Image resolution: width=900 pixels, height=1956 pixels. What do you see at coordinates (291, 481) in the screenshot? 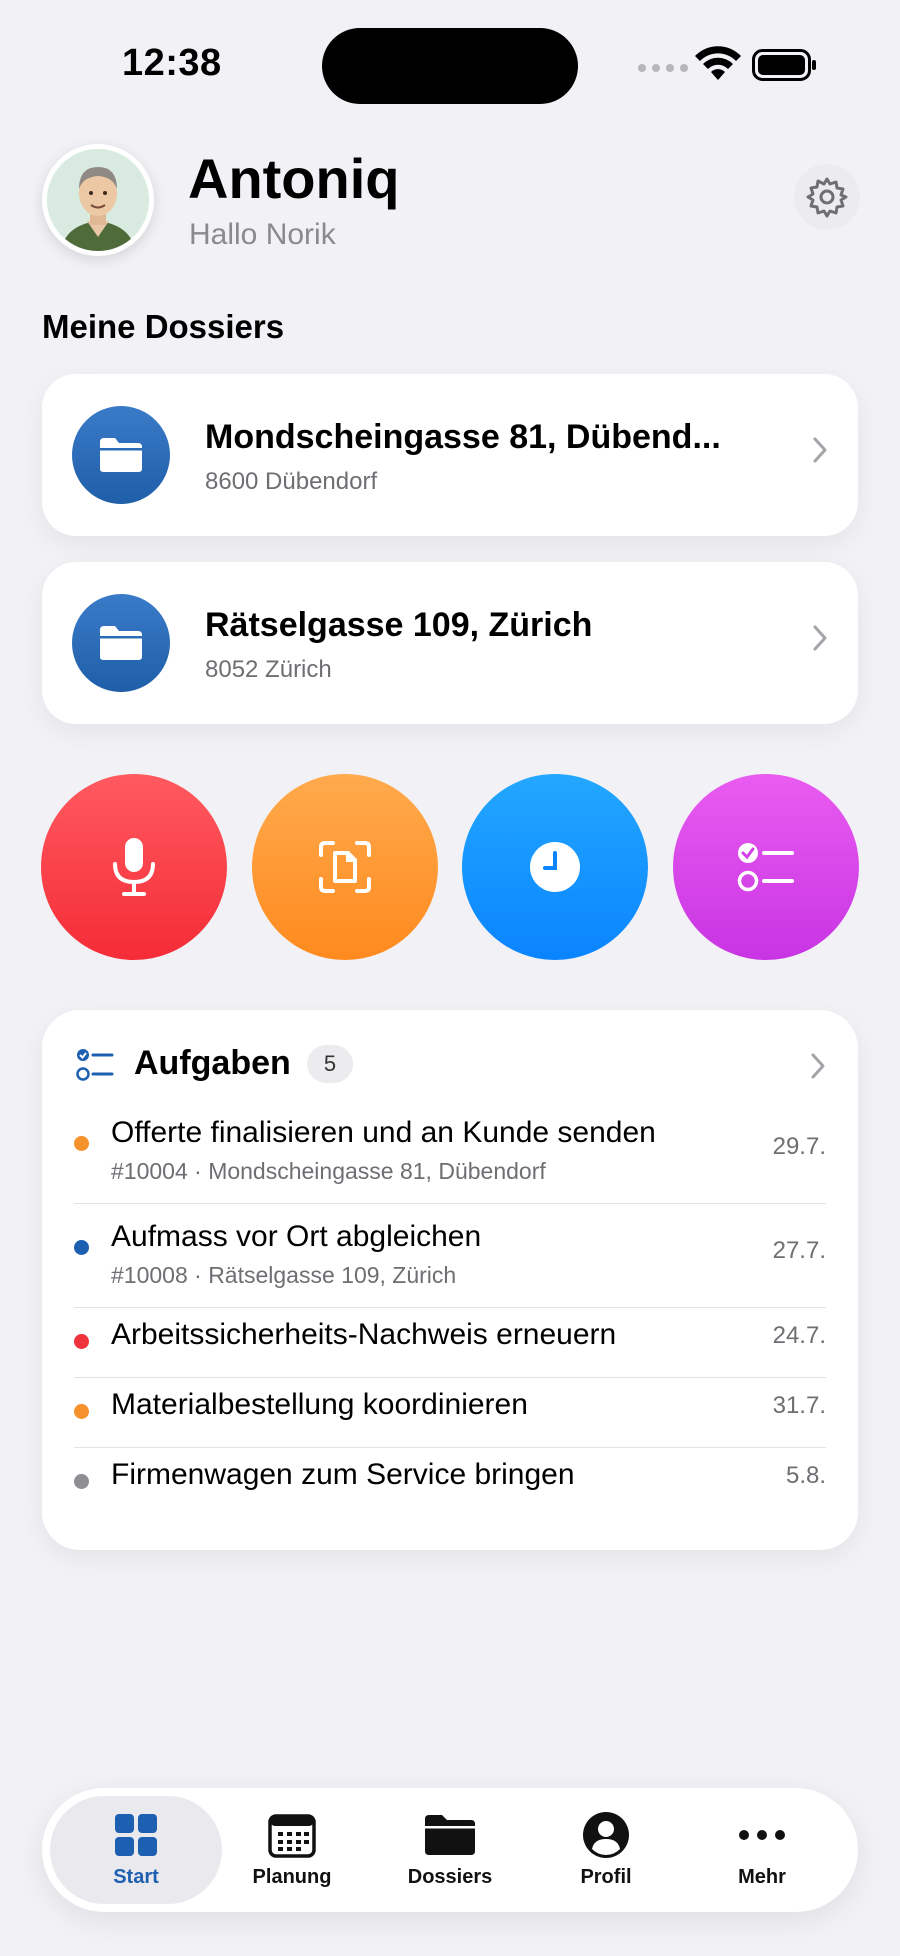
I see `dossier-subtitle: 8600 Dübendorf` at bounding box center [291, 481].